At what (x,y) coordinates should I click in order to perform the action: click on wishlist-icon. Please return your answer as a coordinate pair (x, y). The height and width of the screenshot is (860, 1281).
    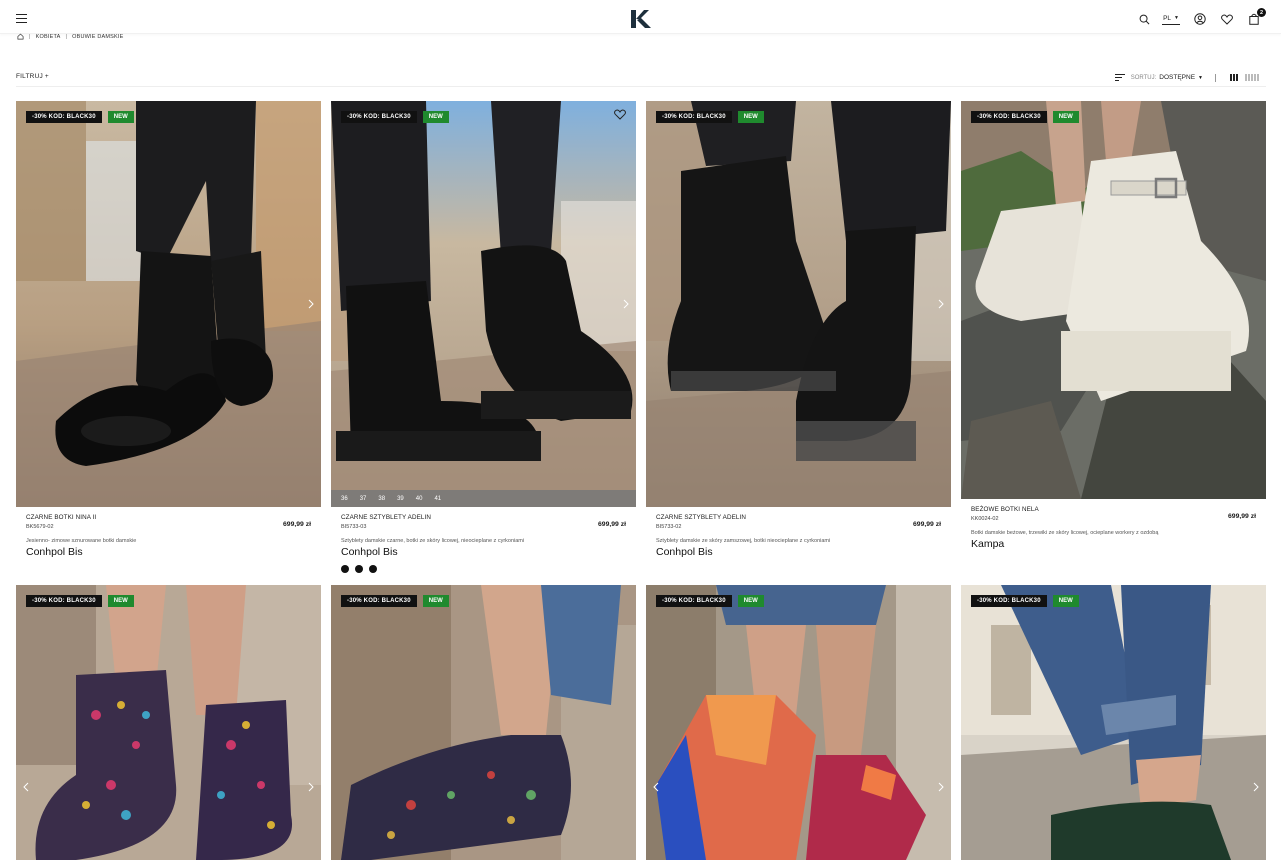
    Looking at the image, I should click on (1227, 19).